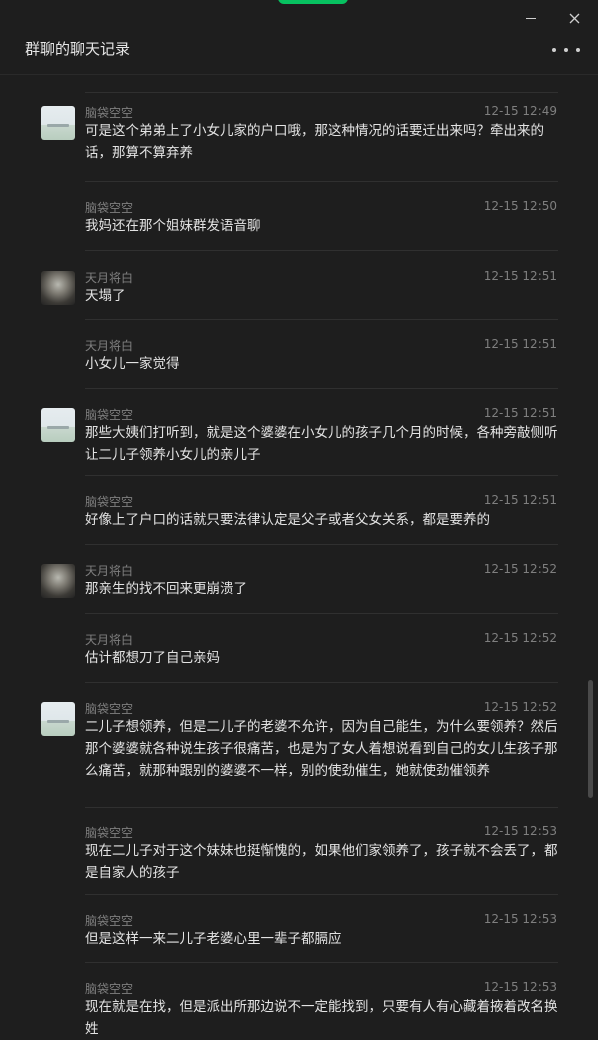 This screenshot has height=1040, width=598. What do you see at coordinates (299, 15) in the screenshot?
I see `title-bar` at bounding box center [299, 15].